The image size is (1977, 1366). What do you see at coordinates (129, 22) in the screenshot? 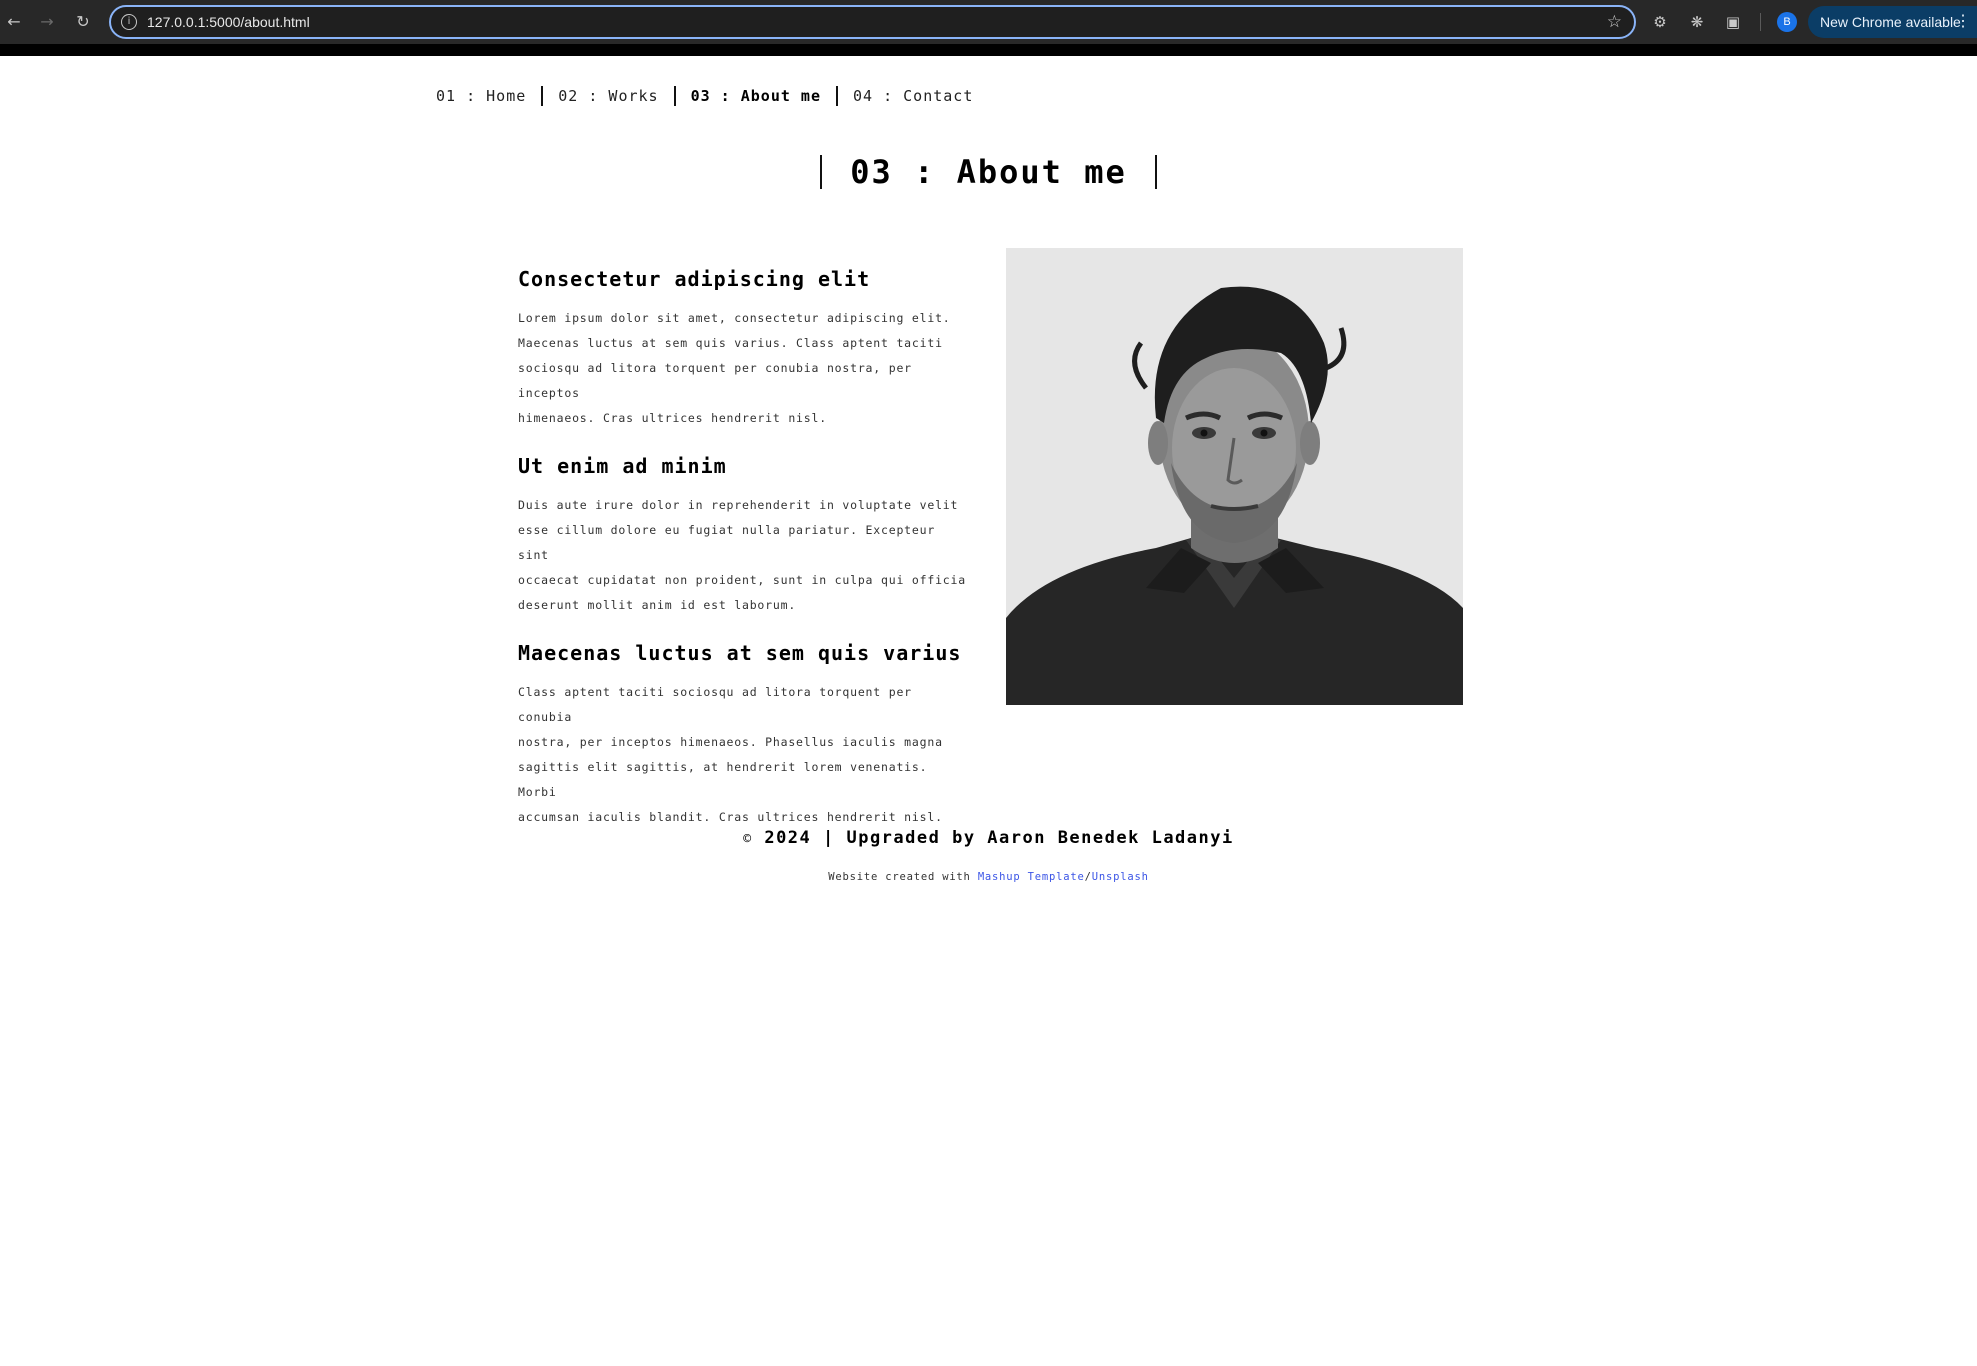
I see `site-info-icon: i` at bounding box center [129, 22].